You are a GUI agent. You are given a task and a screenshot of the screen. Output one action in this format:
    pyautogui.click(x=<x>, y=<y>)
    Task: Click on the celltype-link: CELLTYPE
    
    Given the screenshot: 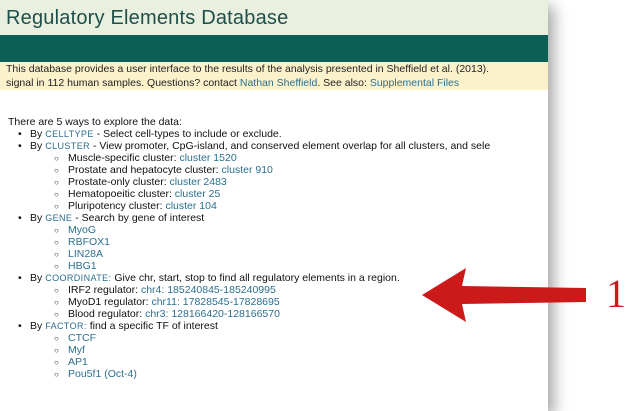 What is the action you would take?
    pyautogui.click(x=69, y=134)
    